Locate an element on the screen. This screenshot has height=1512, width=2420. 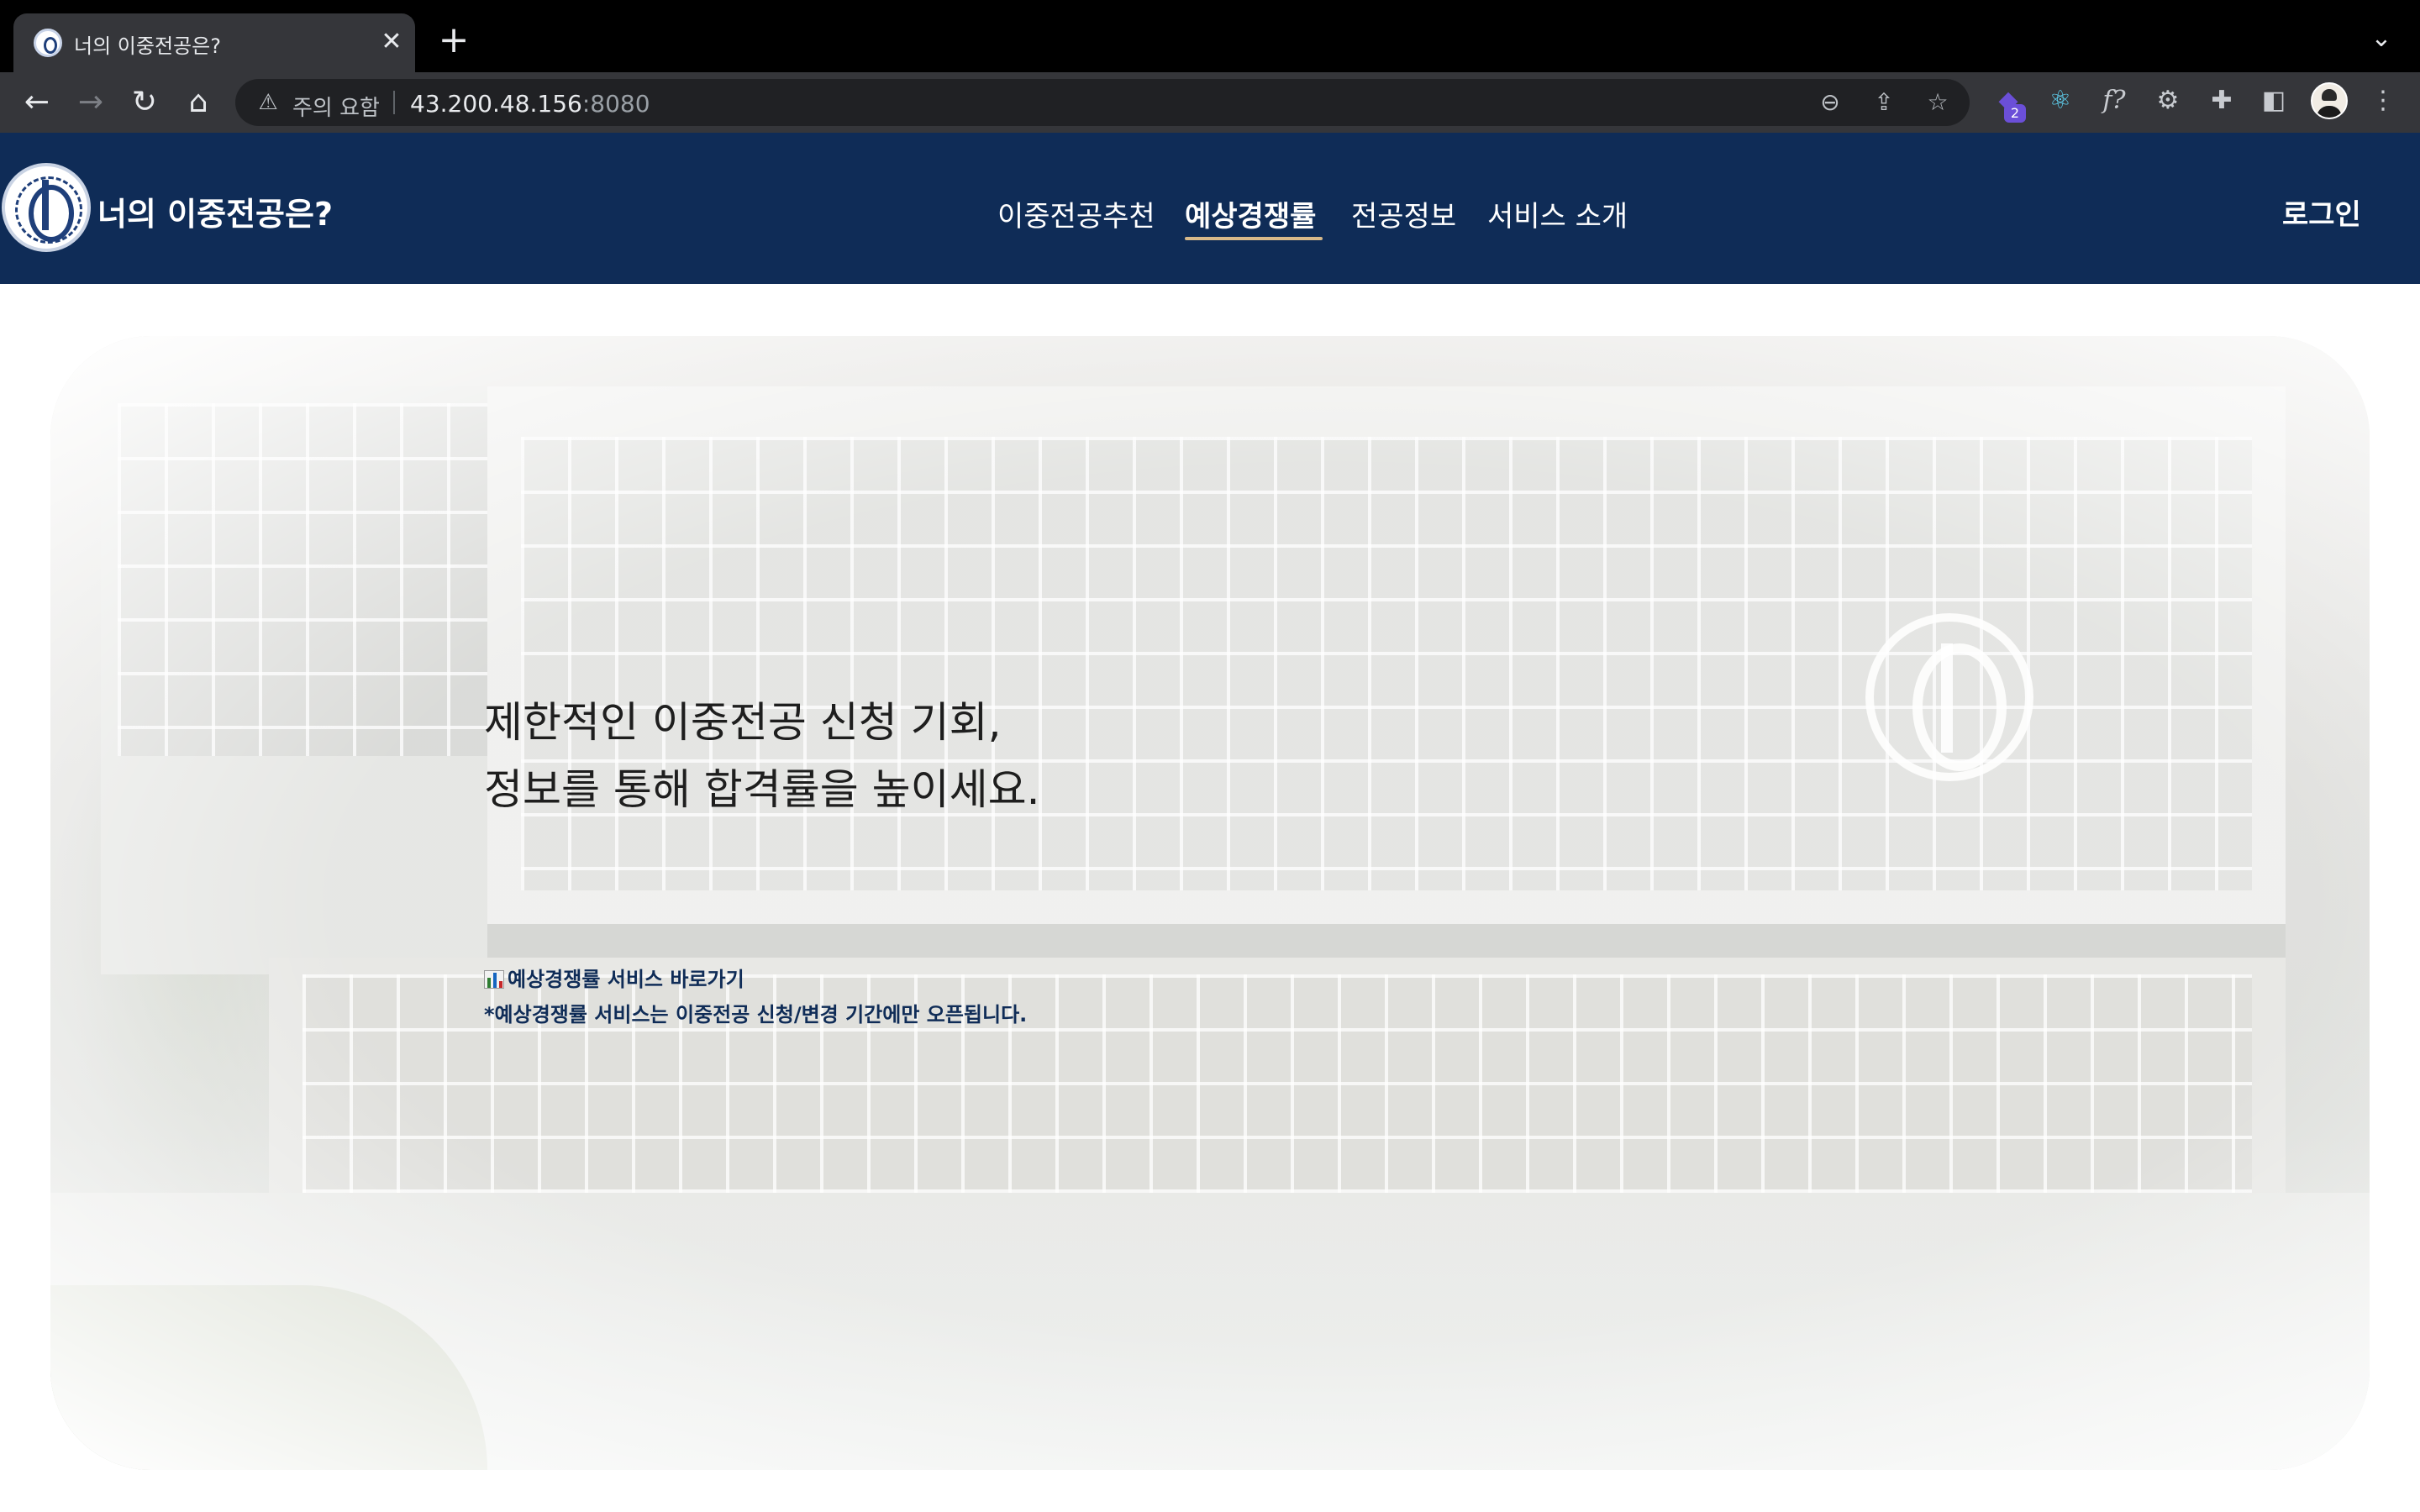
browser-tab: 너의 이중전공은? ✕ is located at coordinates (214, 42).